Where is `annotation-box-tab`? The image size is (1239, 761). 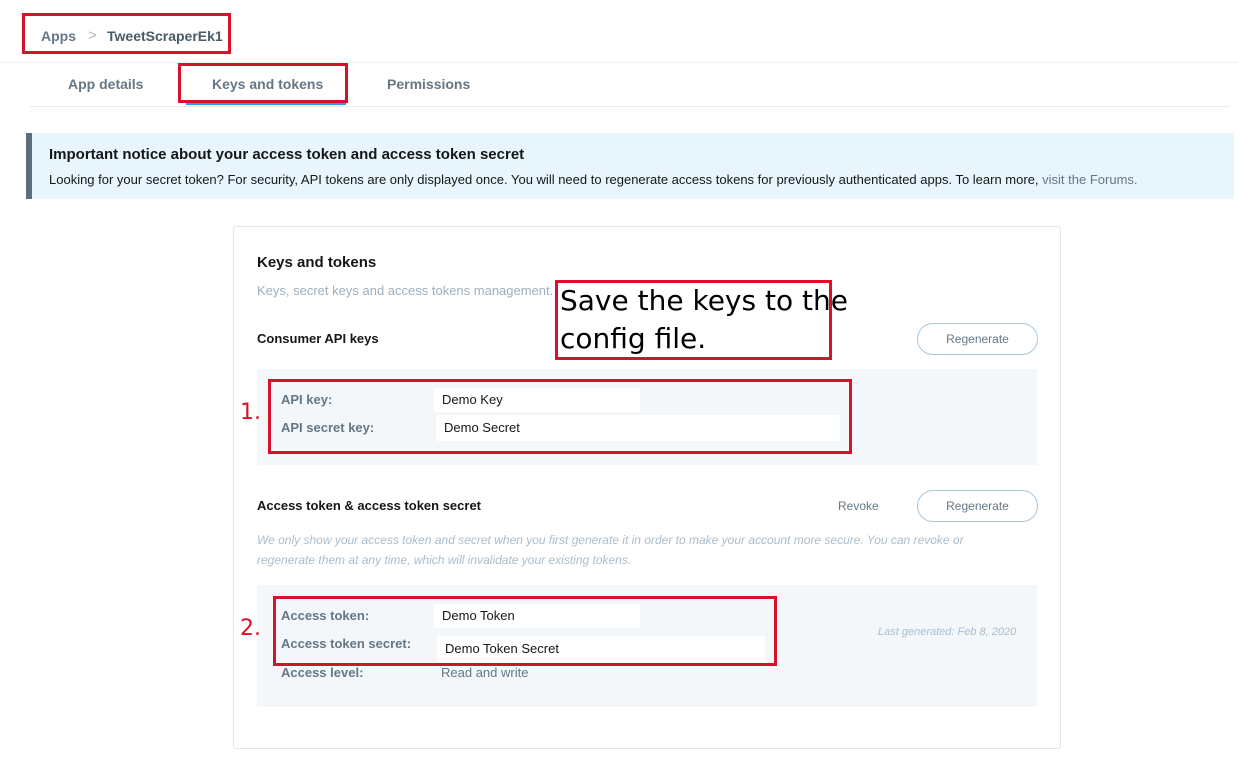
annotation-box-tab is located at coordinates (263, 83).